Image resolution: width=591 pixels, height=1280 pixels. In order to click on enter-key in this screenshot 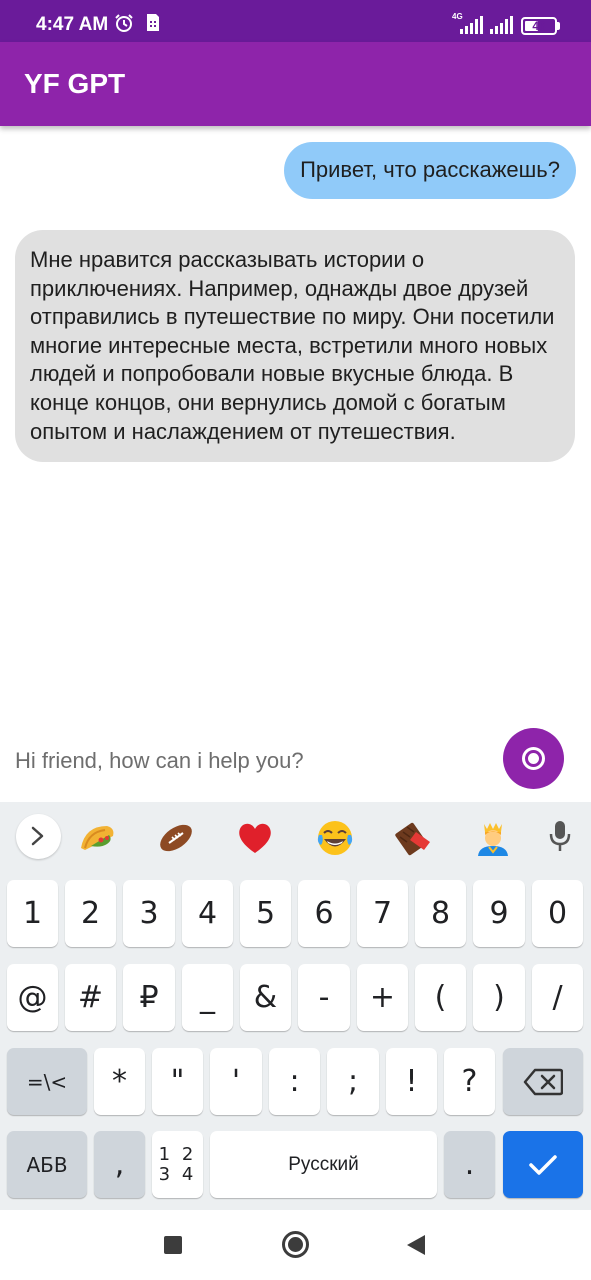, I will do `click(543, 1164)`.